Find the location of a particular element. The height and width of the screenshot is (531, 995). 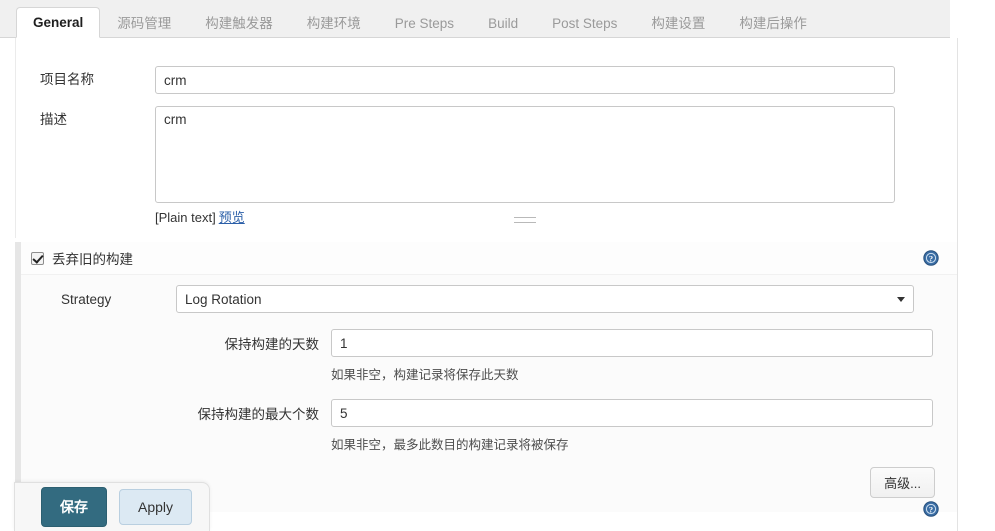

discard-old-builds-header: 丢弃旧的构建 ? is located at coordinates (489, 258).